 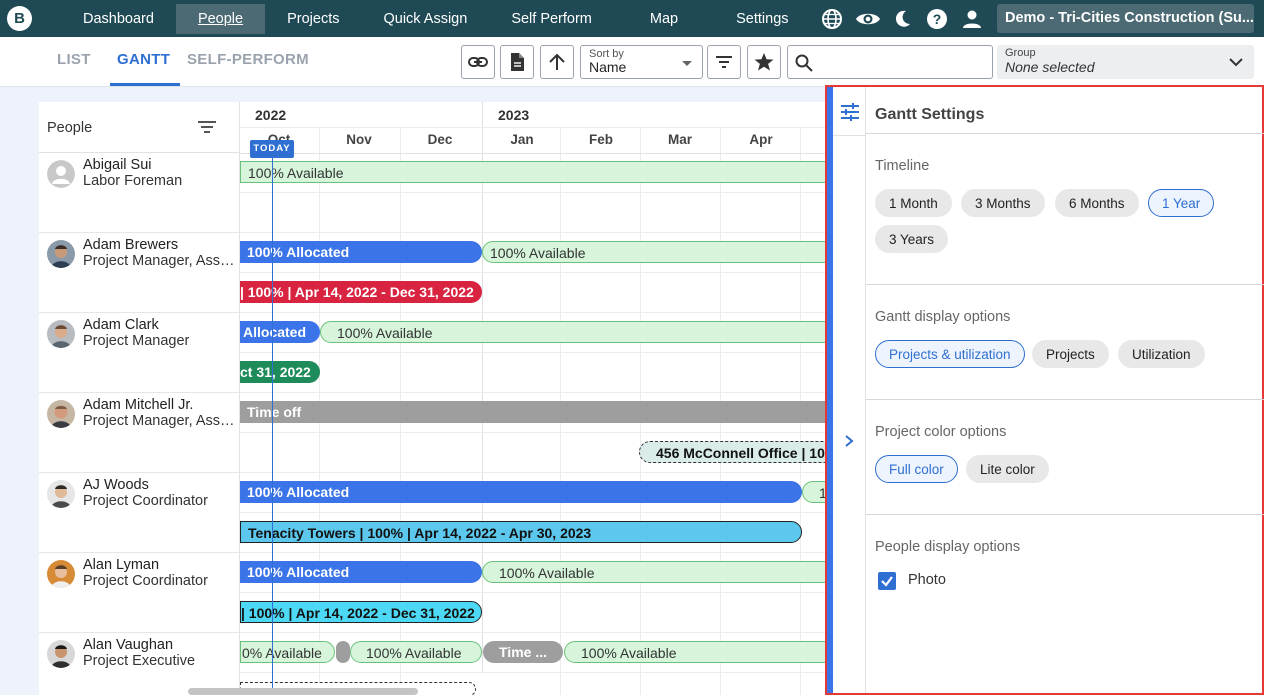 I want to click on people-column-header: People, so click(x=139, y=127).